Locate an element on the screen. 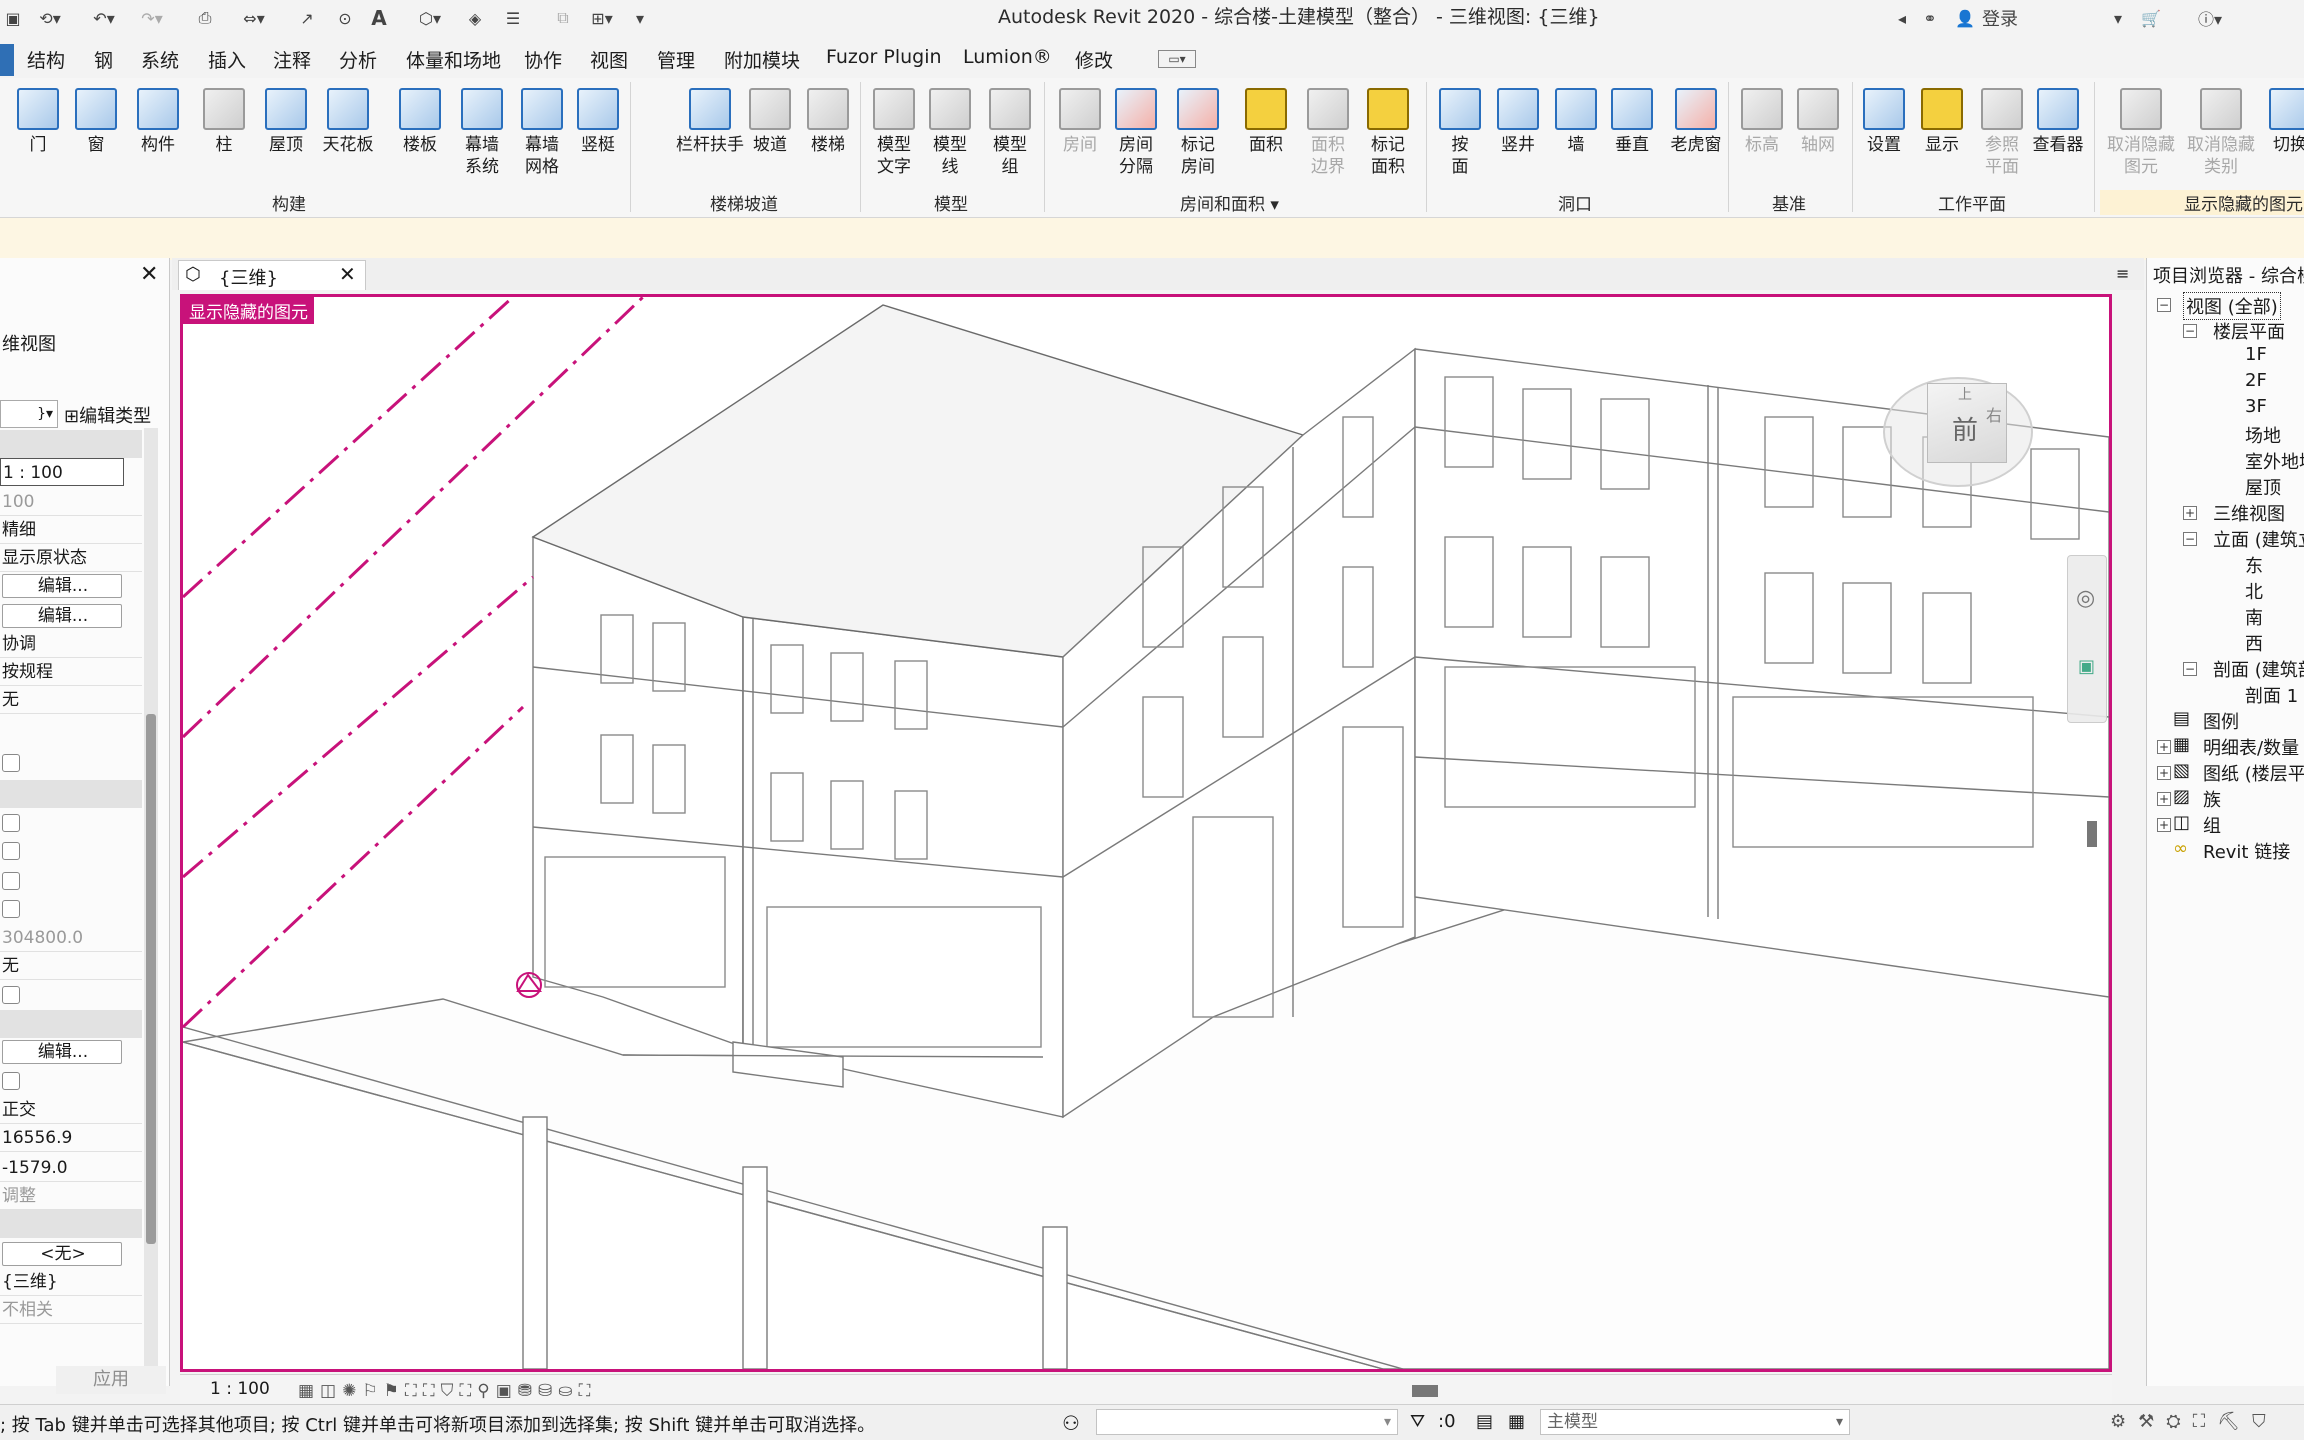 The width and height of the screenshot is (2304, 1440). design-options-icon: ▤ is located at coordinates (1484, 1421).